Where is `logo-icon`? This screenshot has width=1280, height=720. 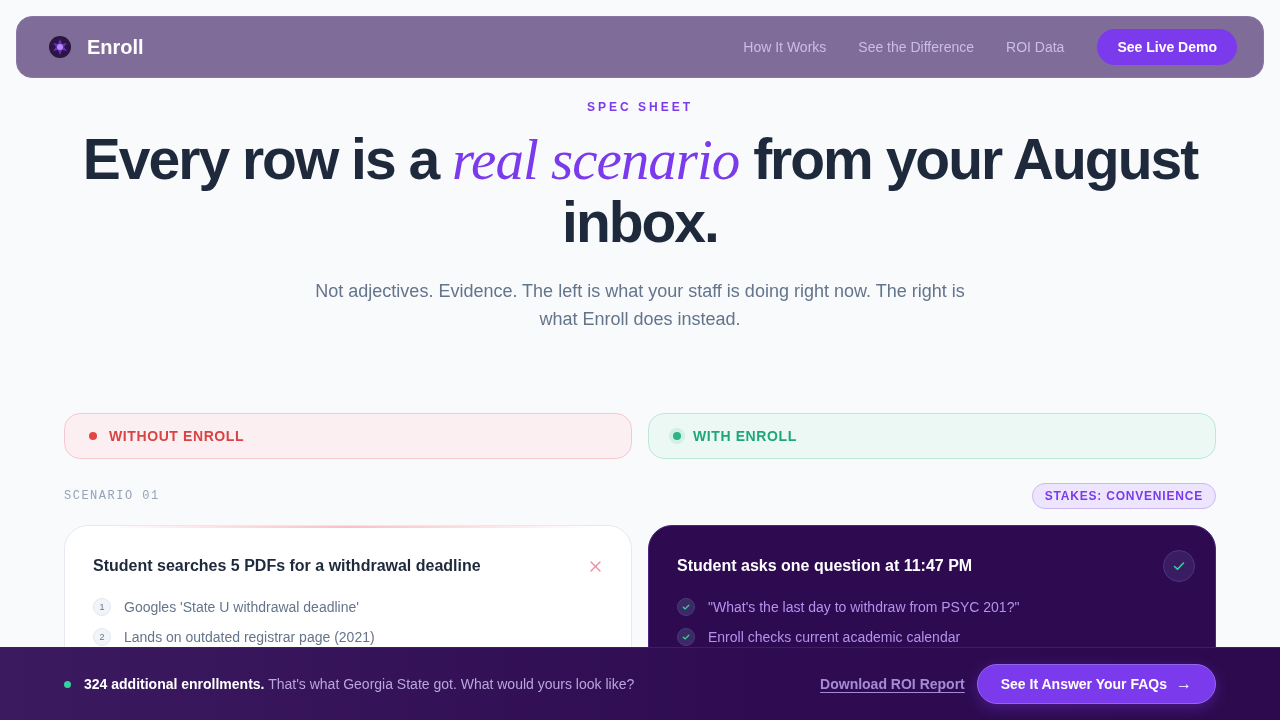
logo-icon is located at coordinates (60, 47).